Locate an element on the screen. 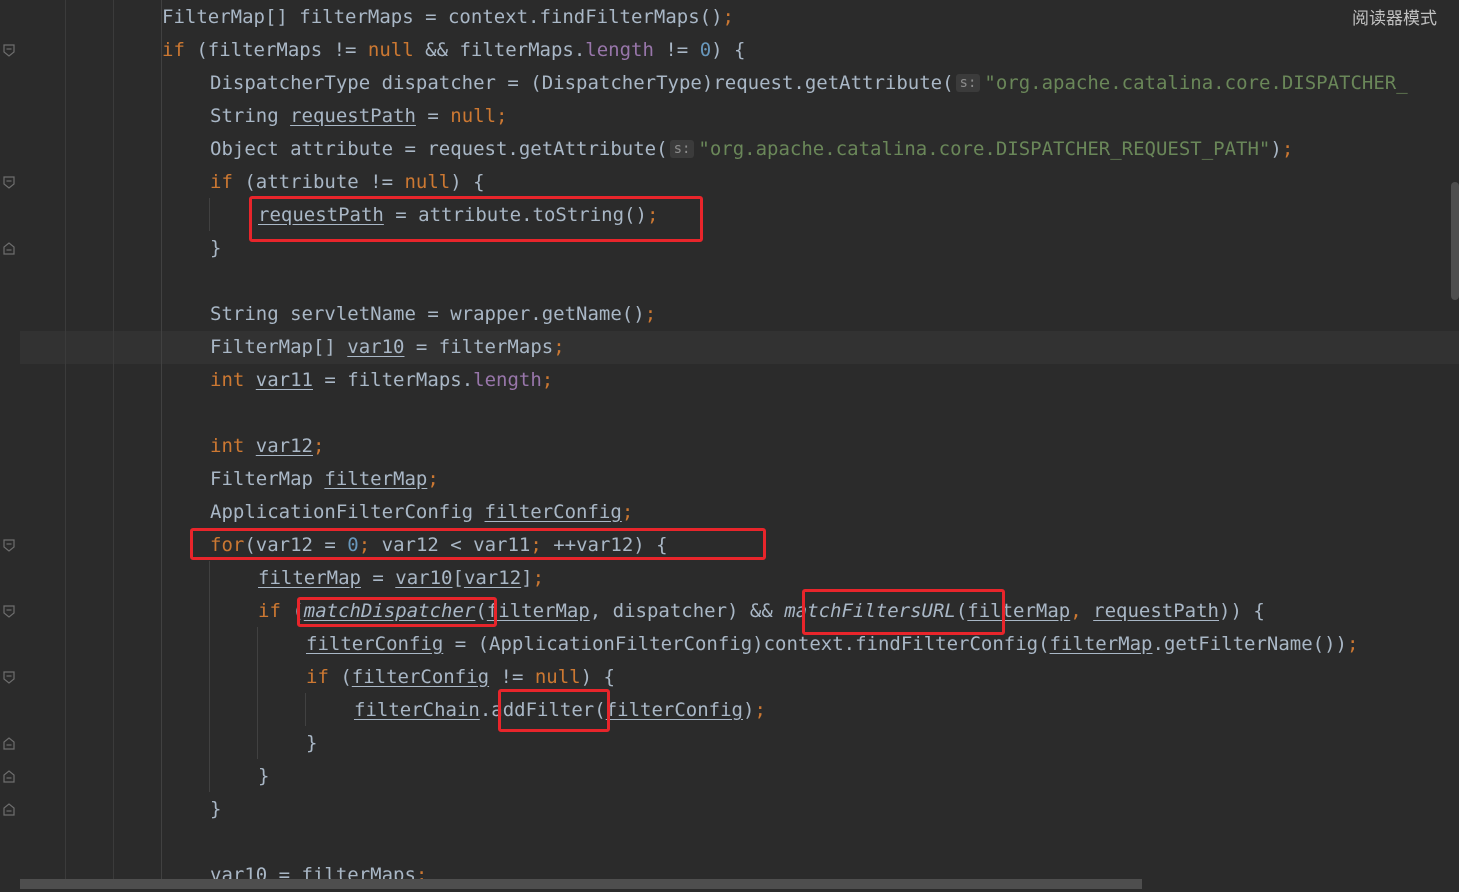 The image size is (1459, 892). code-line: if (attribute != null) { is located at coordinates (347, 182).